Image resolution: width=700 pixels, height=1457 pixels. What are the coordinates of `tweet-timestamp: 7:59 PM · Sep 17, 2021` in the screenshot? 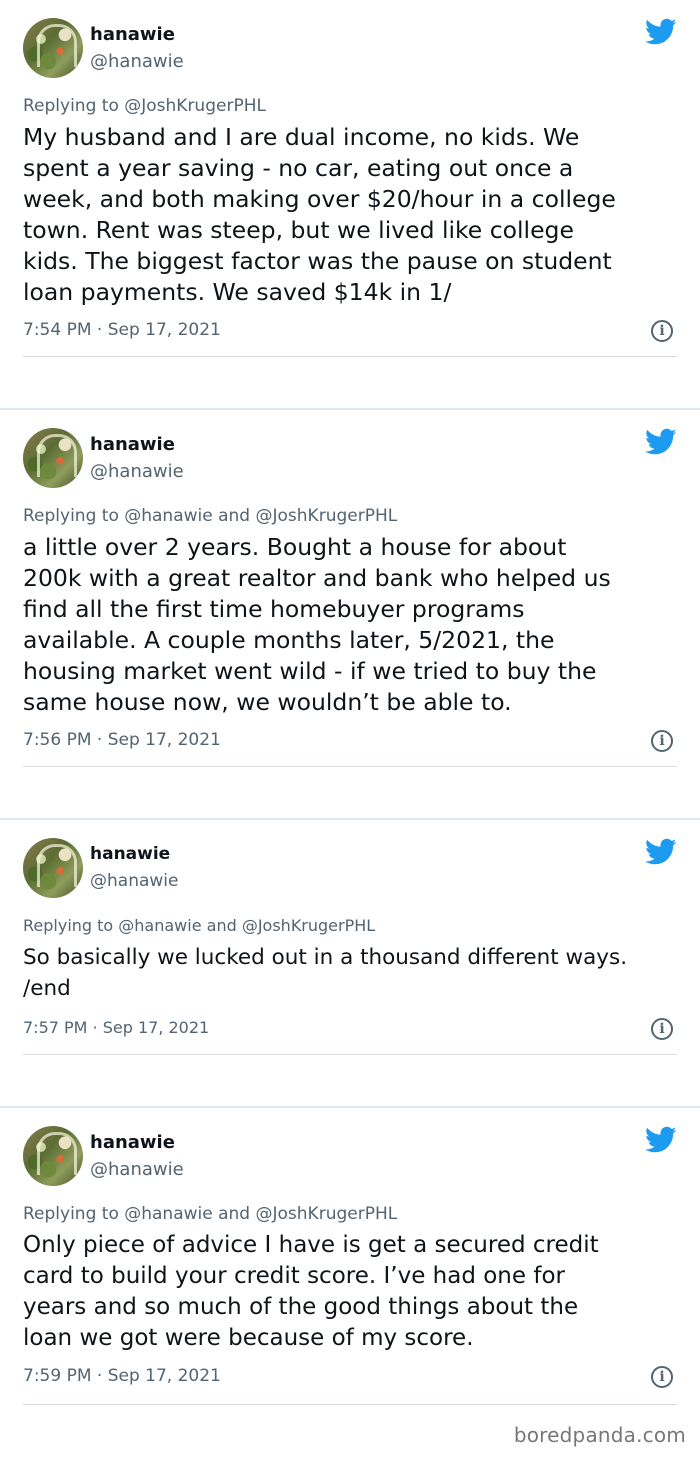 It's located at (122, 1376).